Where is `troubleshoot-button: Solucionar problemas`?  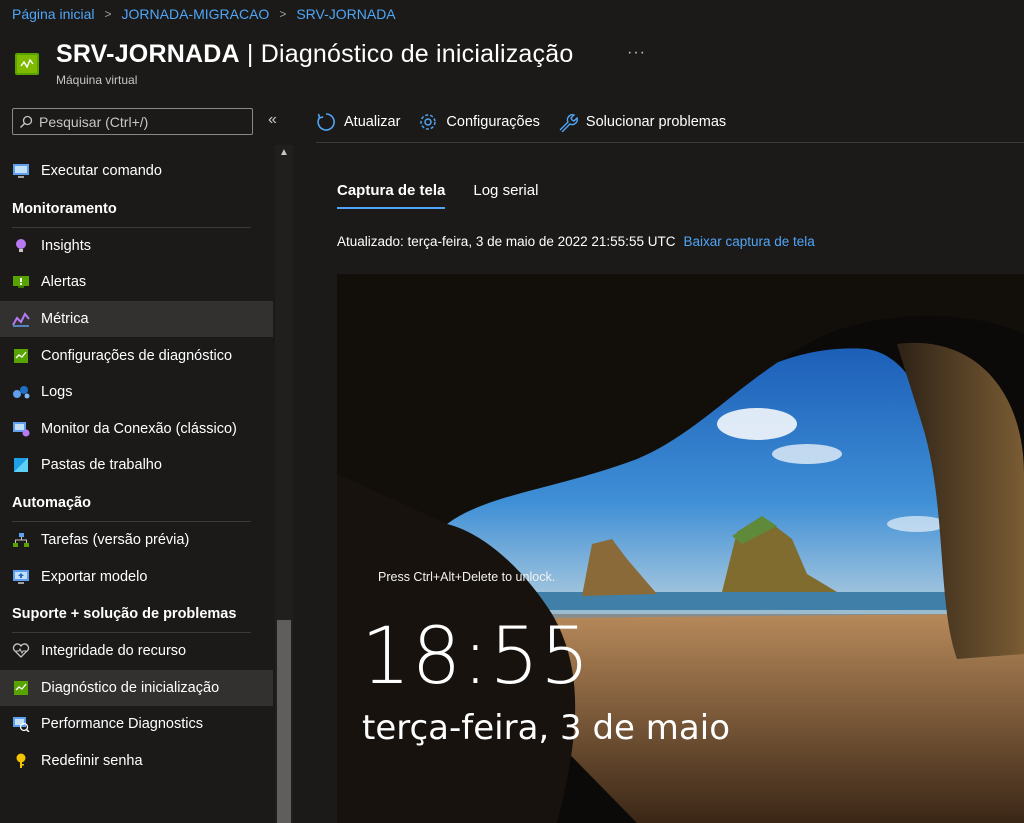 troubleshoot-button: Solucionar problemas is located at coordinates (642, 122).